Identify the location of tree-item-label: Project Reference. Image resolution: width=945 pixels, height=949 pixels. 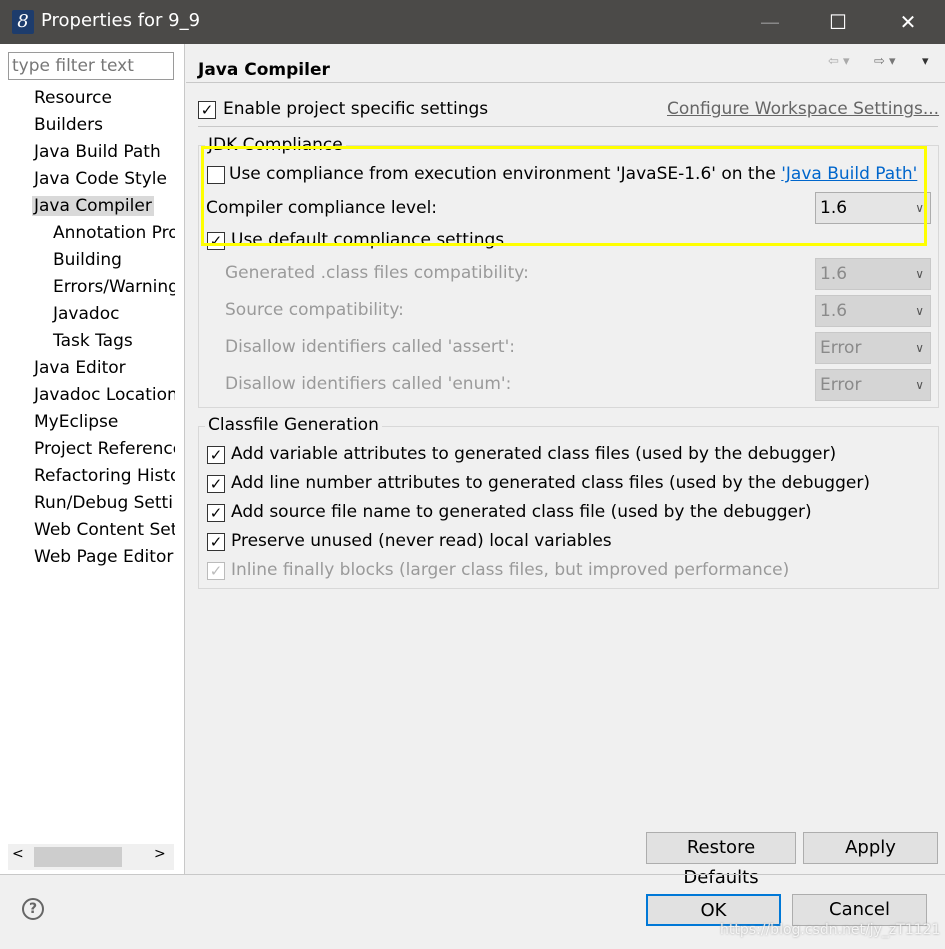
(104, 449).